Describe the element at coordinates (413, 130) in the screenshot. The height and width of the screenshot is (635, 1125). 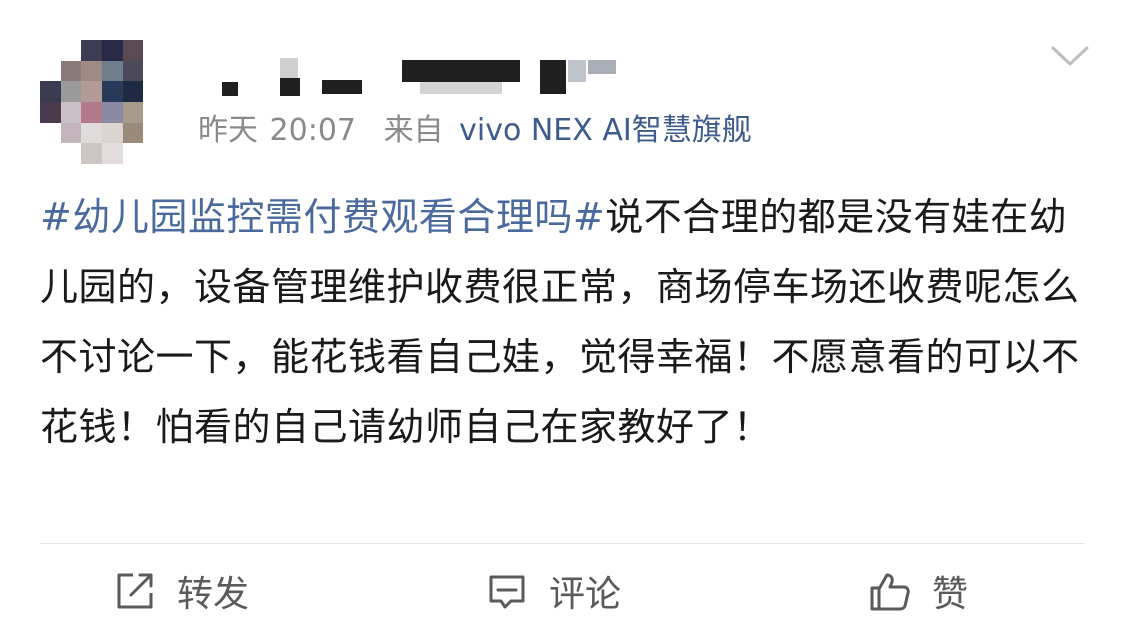
I see `post-source-label: 来自` at that location.